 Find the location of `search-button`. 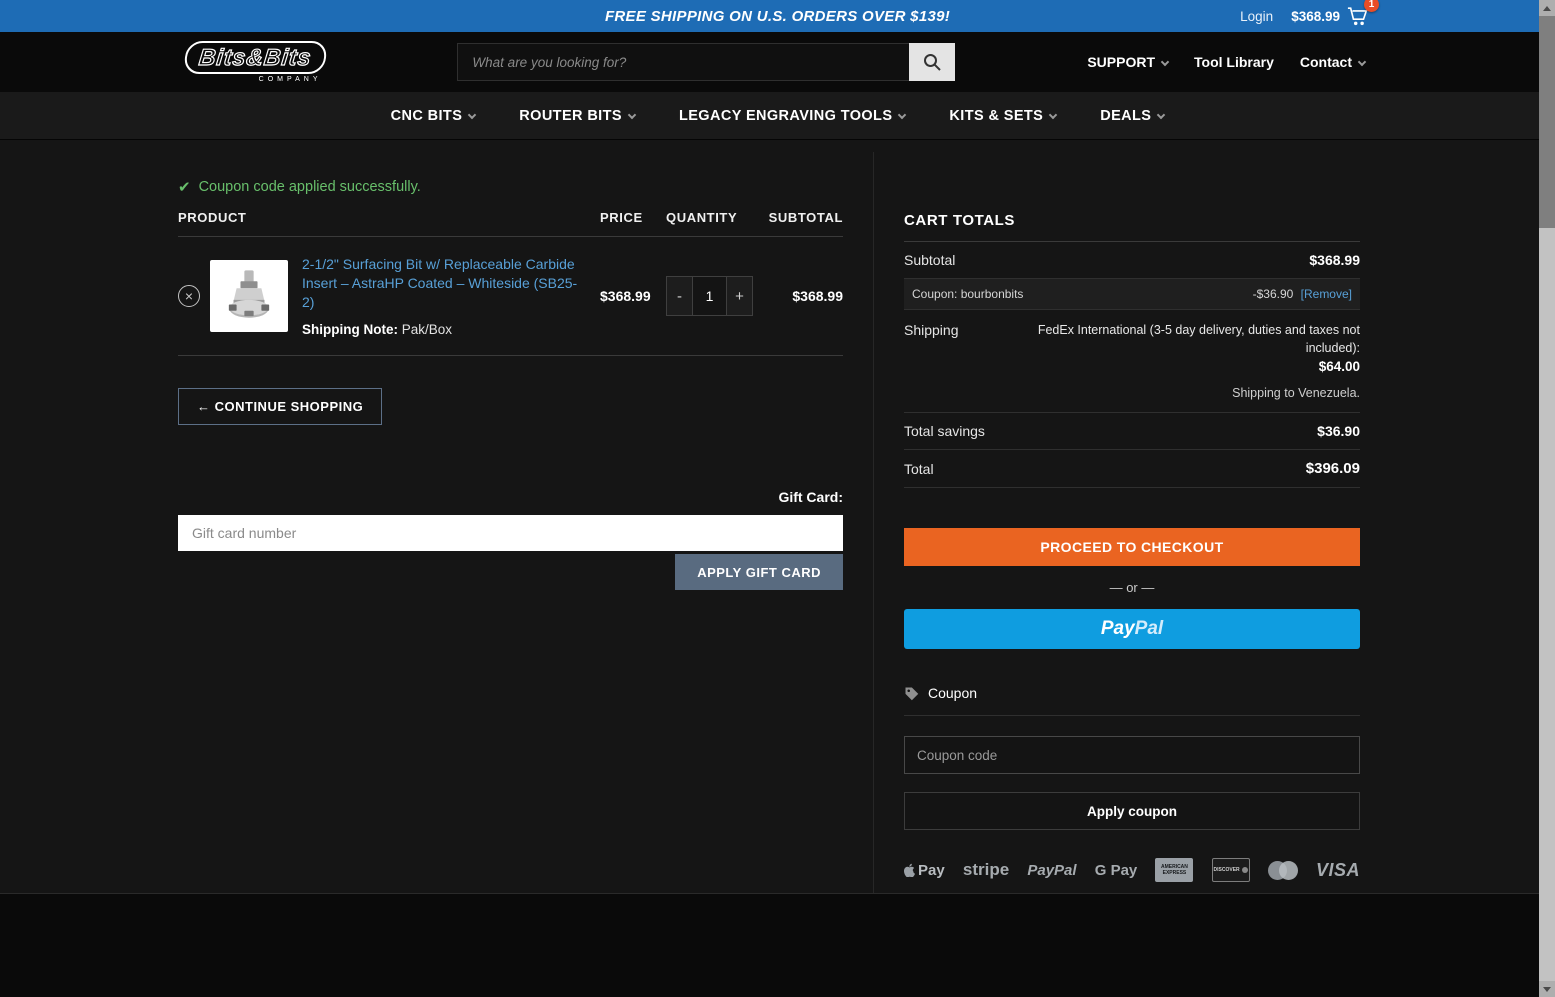

search-button is located at coordinates (932, 62).